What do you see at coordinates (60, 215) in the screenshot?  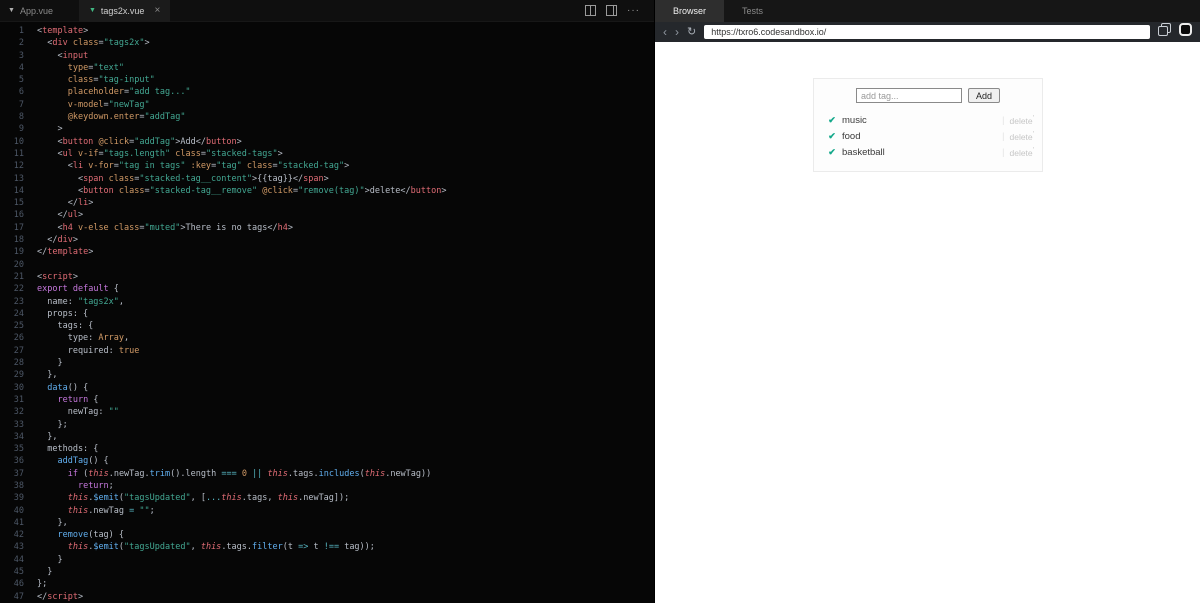 I see `code-text: </ul>` at bounding box center [60, 215].